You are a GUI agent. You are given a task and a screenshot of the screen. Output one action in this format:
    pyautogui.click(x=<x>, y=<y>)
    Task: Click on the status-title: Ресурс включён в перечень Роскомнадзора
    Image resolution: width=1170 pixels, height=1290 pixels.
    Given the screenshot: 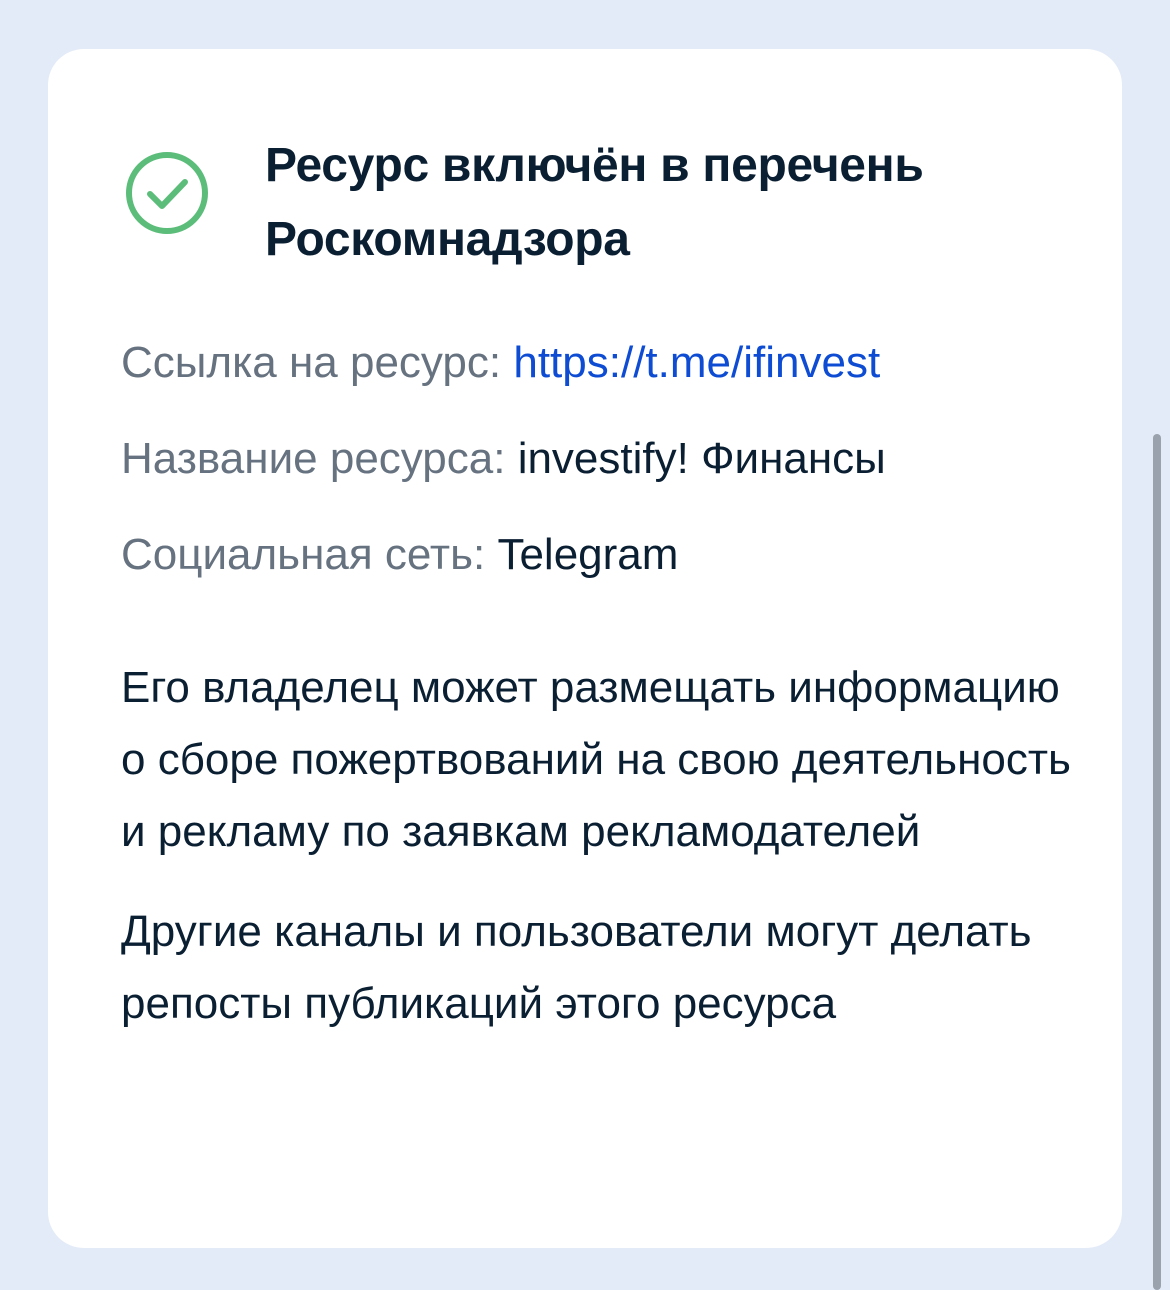 What is the action you would take?
    pyautogui.click(x=594, y=202)
    